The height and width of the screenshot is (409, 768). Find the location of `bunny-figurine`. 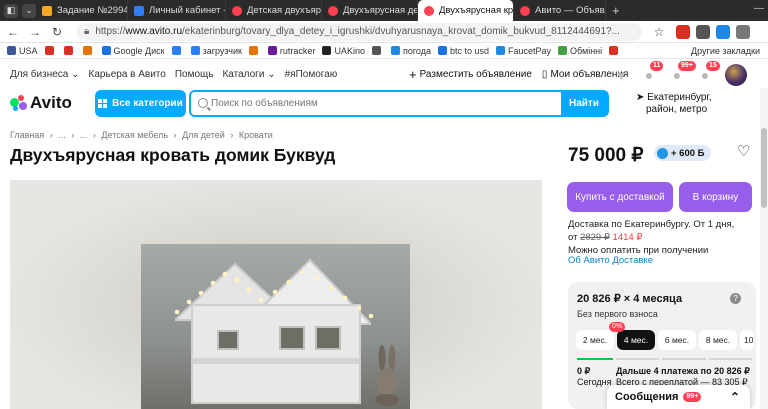

bunny-figurine is located at coordinates (387, 375).